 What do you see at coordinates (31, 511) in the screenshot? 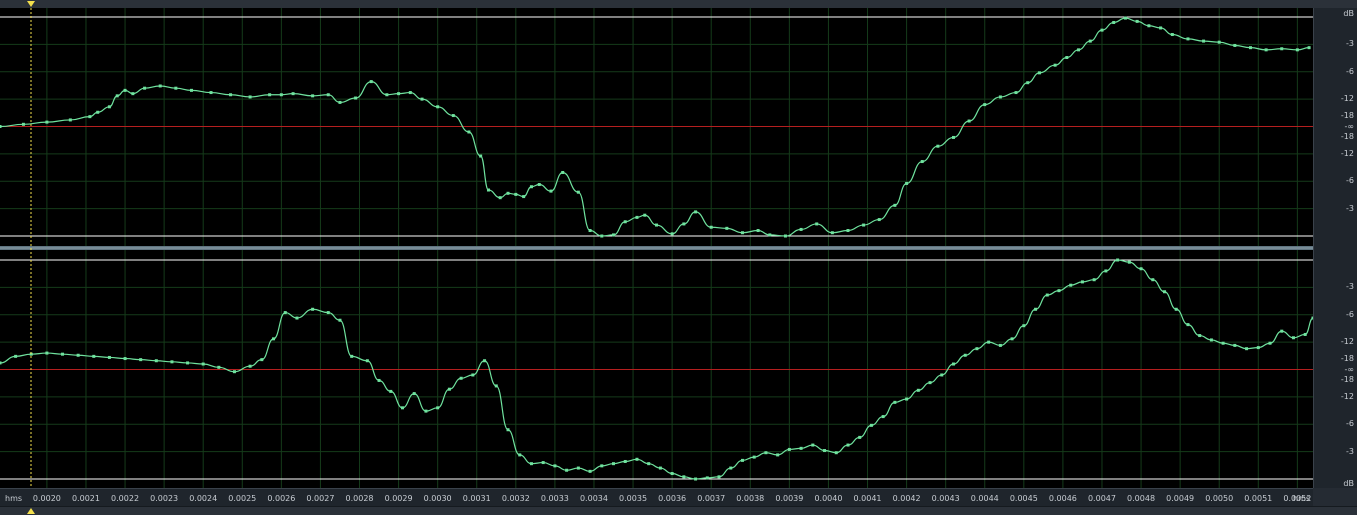
I see `cursor-triangle-icon` at bounding box center [31, 511].